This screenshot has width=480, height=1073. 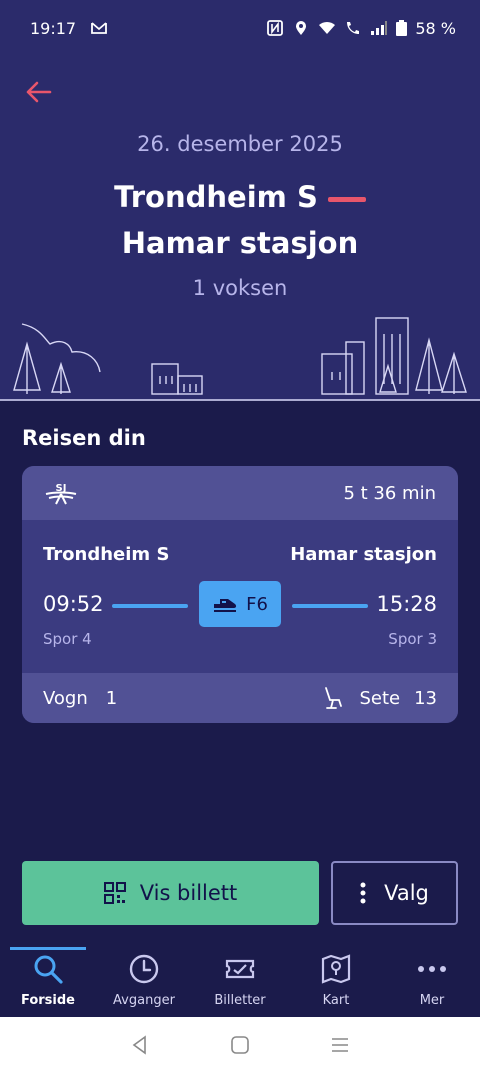 I want to click on gmail-icon, so click(x=99, y=28).